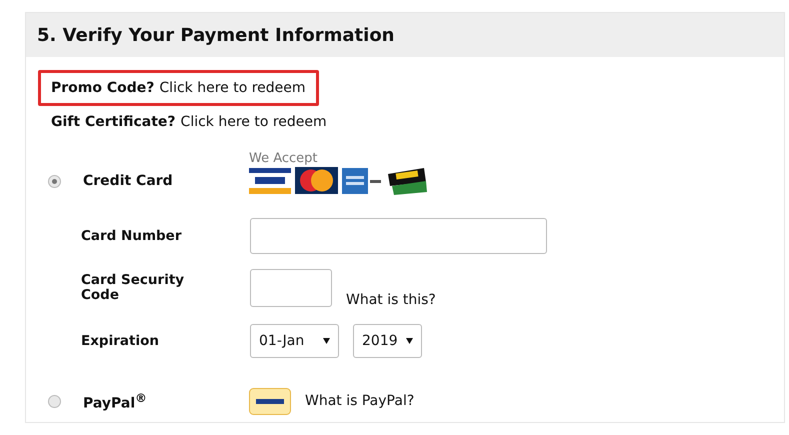 The image size is (789, 435). Describe the element at coordinates (291, 288) in the screenshot. I see `security-code-field` at that location.